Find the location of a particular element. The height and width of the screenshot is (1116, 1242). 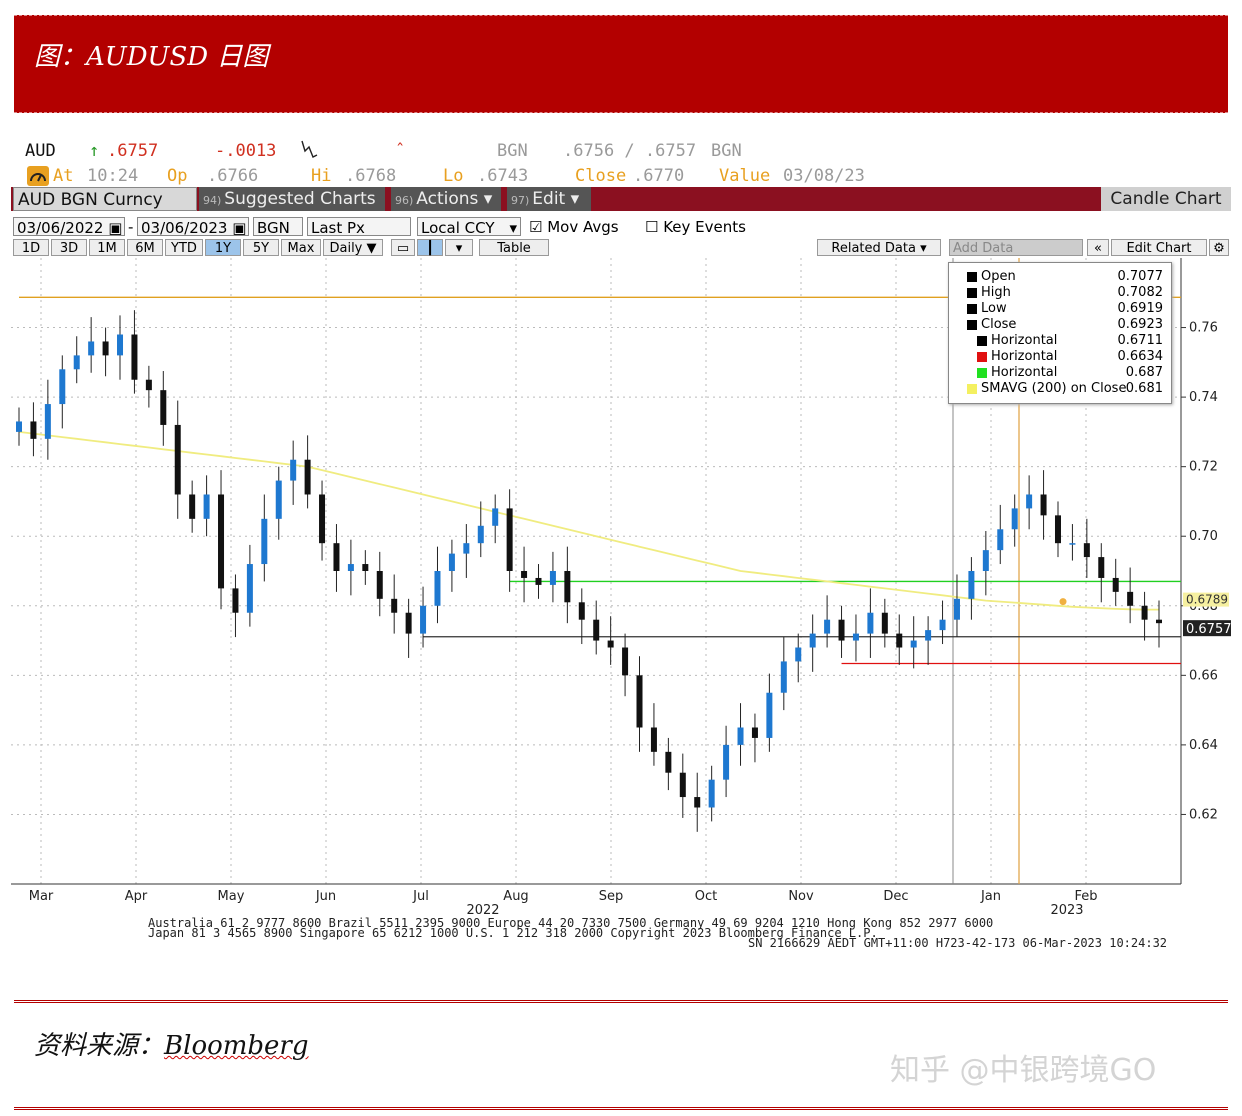

legend-value: 0.7077 is located at coordinates (1140, 276).